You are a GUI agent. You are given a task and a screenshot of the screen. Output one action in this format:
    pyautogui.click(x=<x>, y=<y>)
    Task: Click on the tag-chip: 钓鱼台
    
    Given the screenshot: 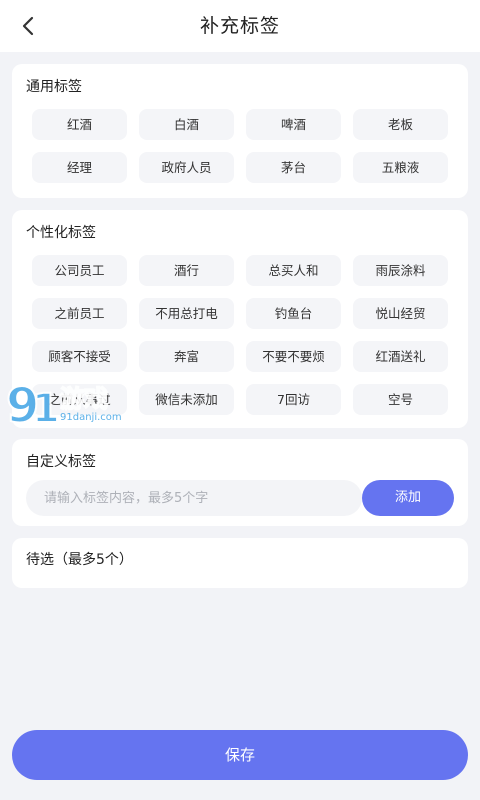 What is the action you would take?
    pyautogui.click(x=293, y=313)
    